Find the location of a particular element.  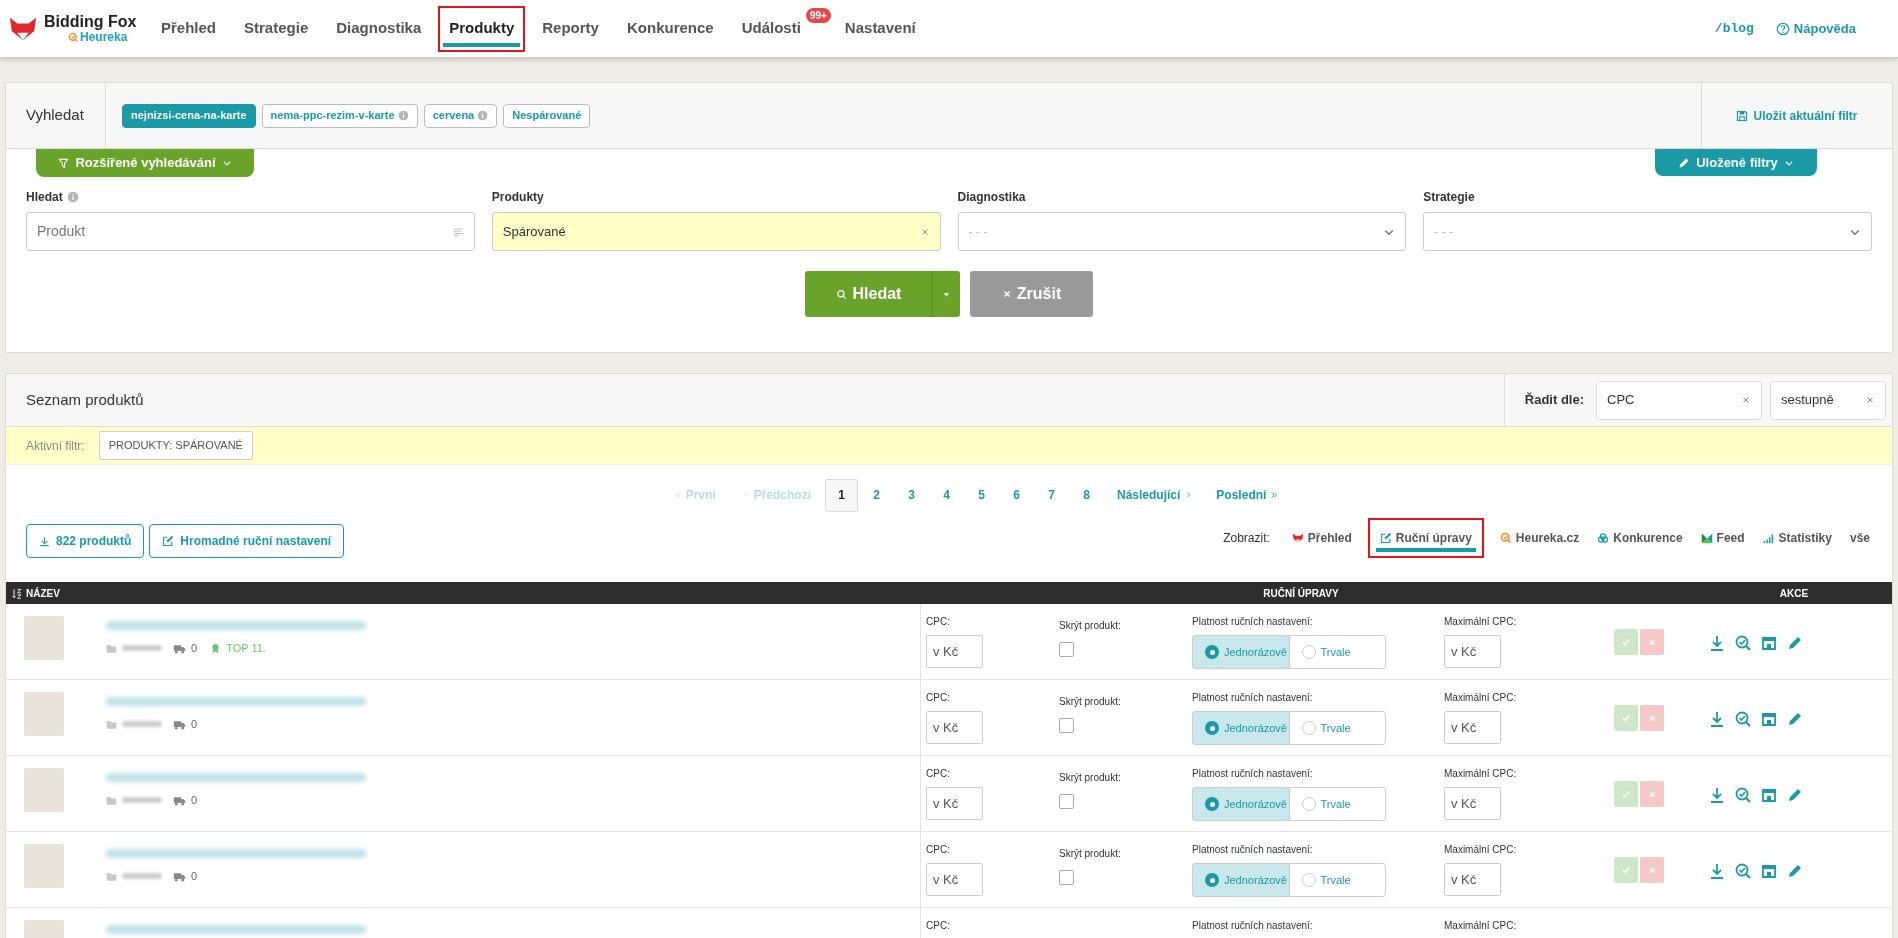

page-link: 7 is located at coordinates (1051, 495).